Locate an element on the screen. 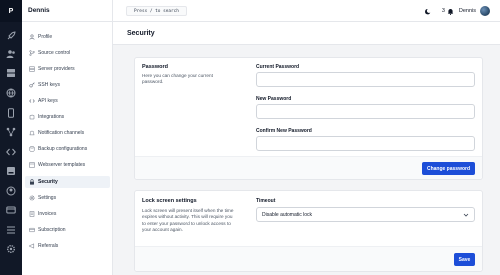 The height and width of the screenshot is (275, 500). sidebar-item-label: Integrations is located at coordinates (51, 117).